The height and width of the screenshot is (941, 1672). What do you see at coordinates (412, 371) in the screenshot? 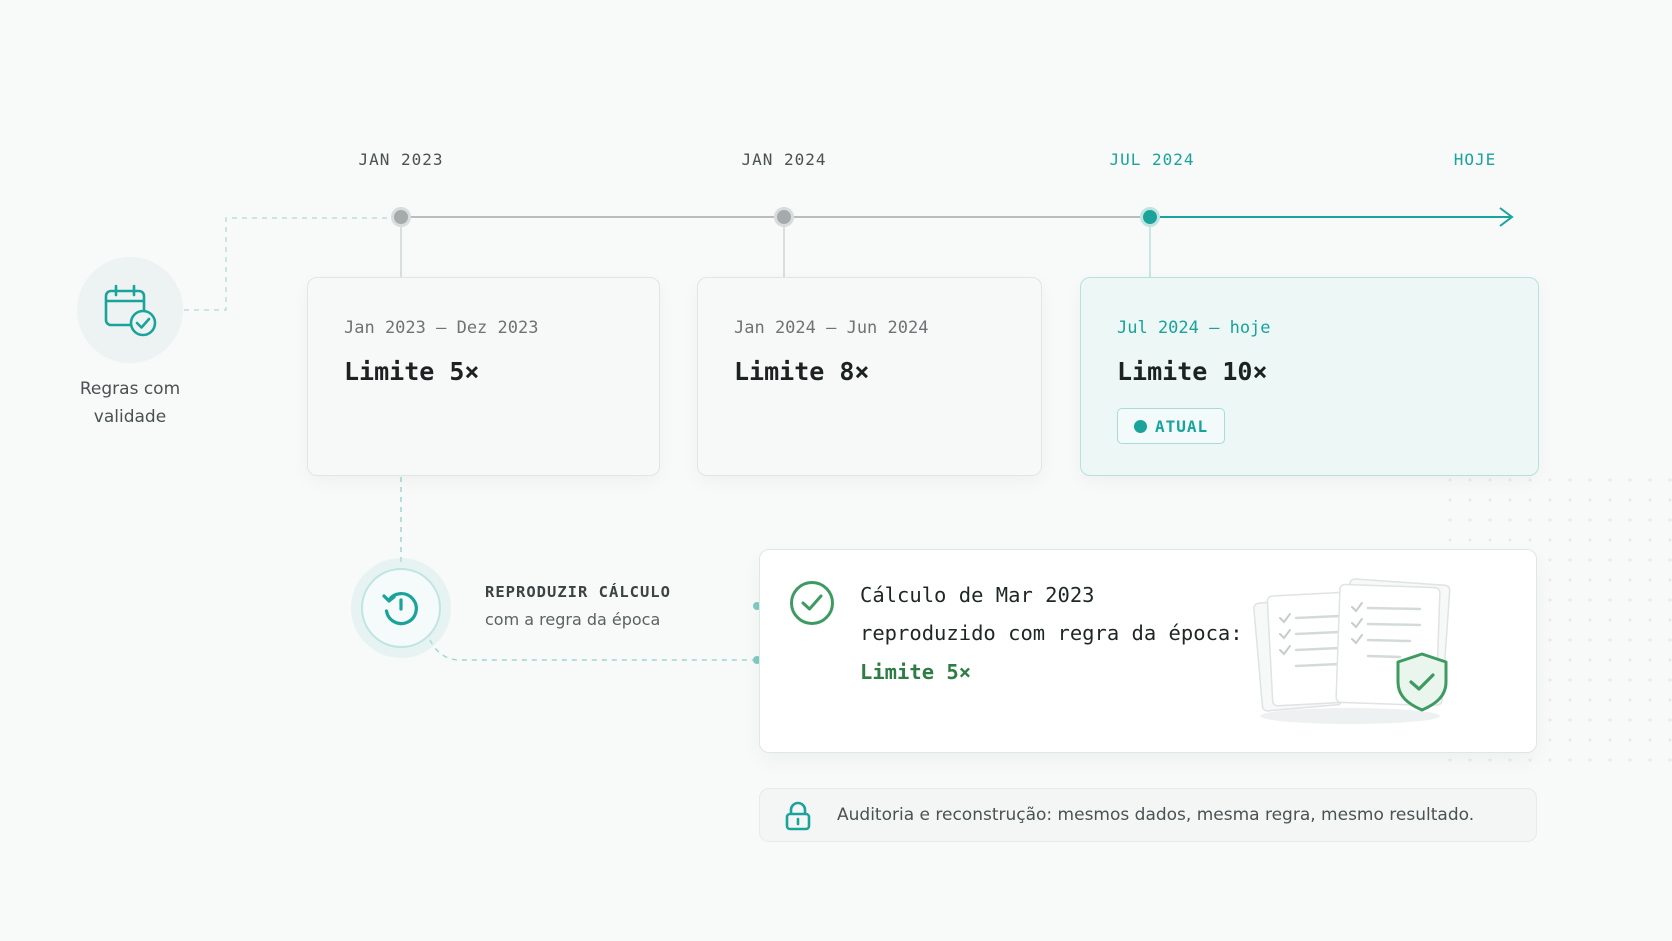
I see `rule-limit: Limite 5×` at bounding box center [412, 371].